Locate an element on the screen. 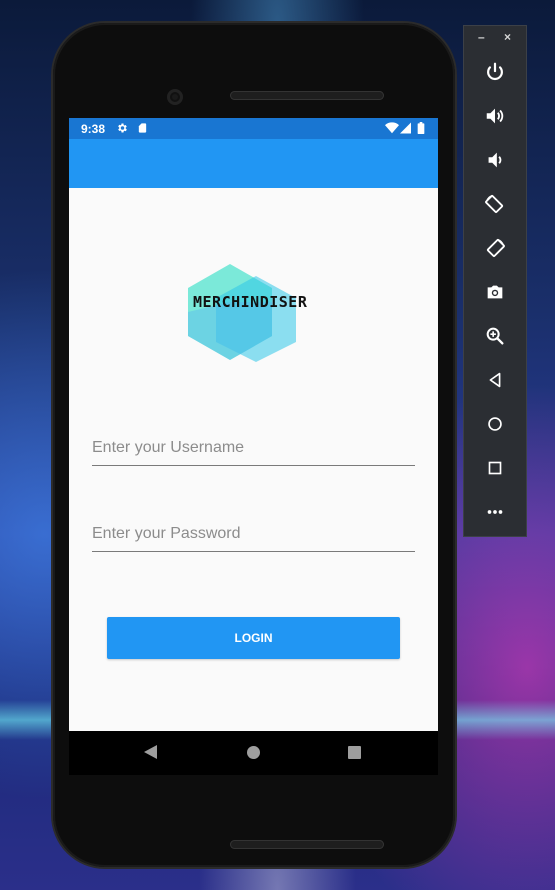 Image resolution: width=555 pixels, height=890 pixels. password-input is located at coordinates (253, 534).